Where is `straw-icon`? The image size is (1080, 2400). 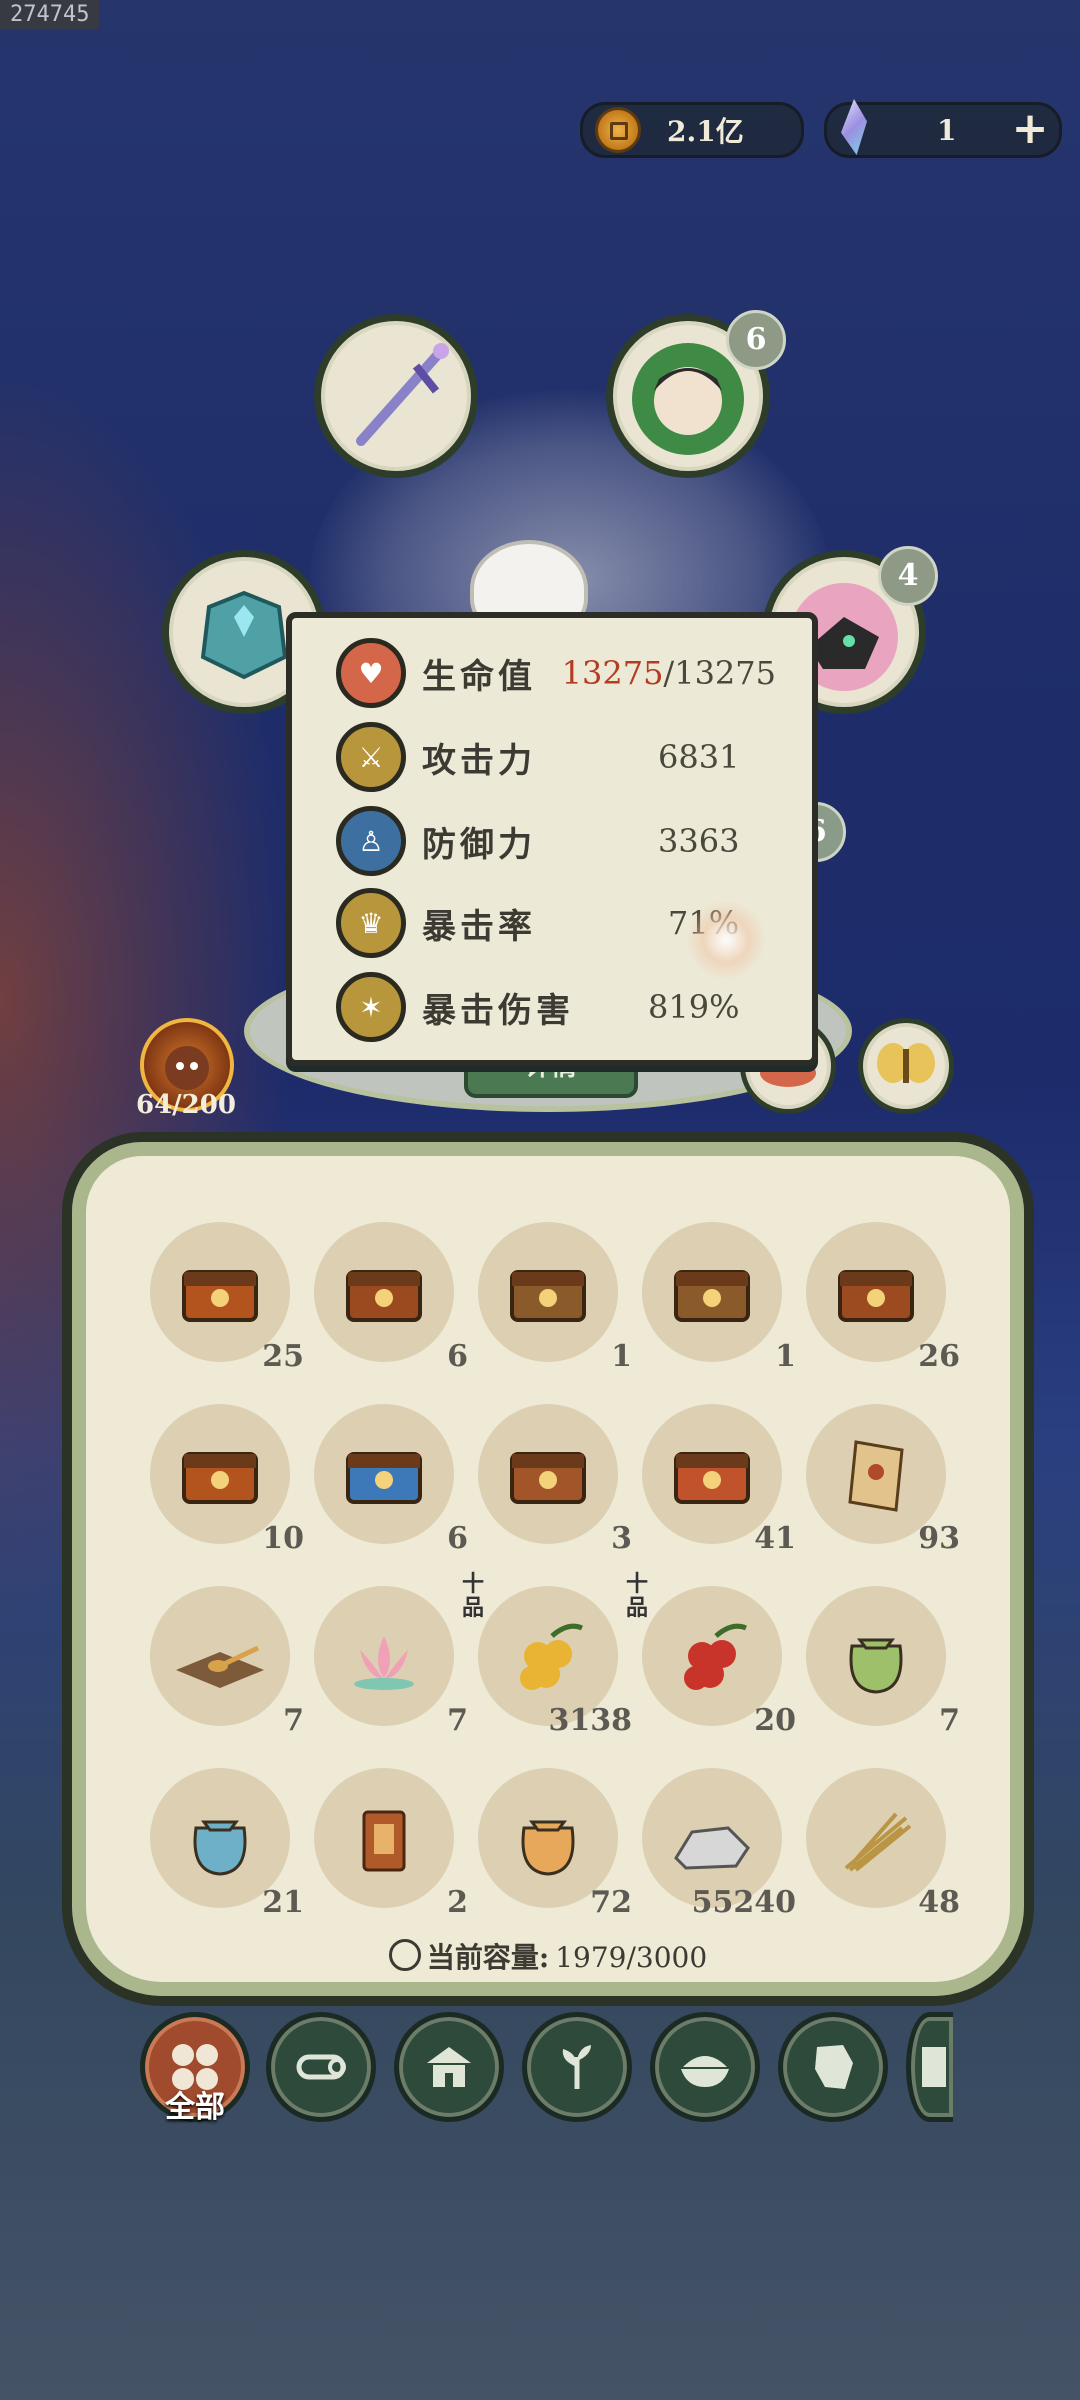
straw-icon is located at coordinates (878, 1842).